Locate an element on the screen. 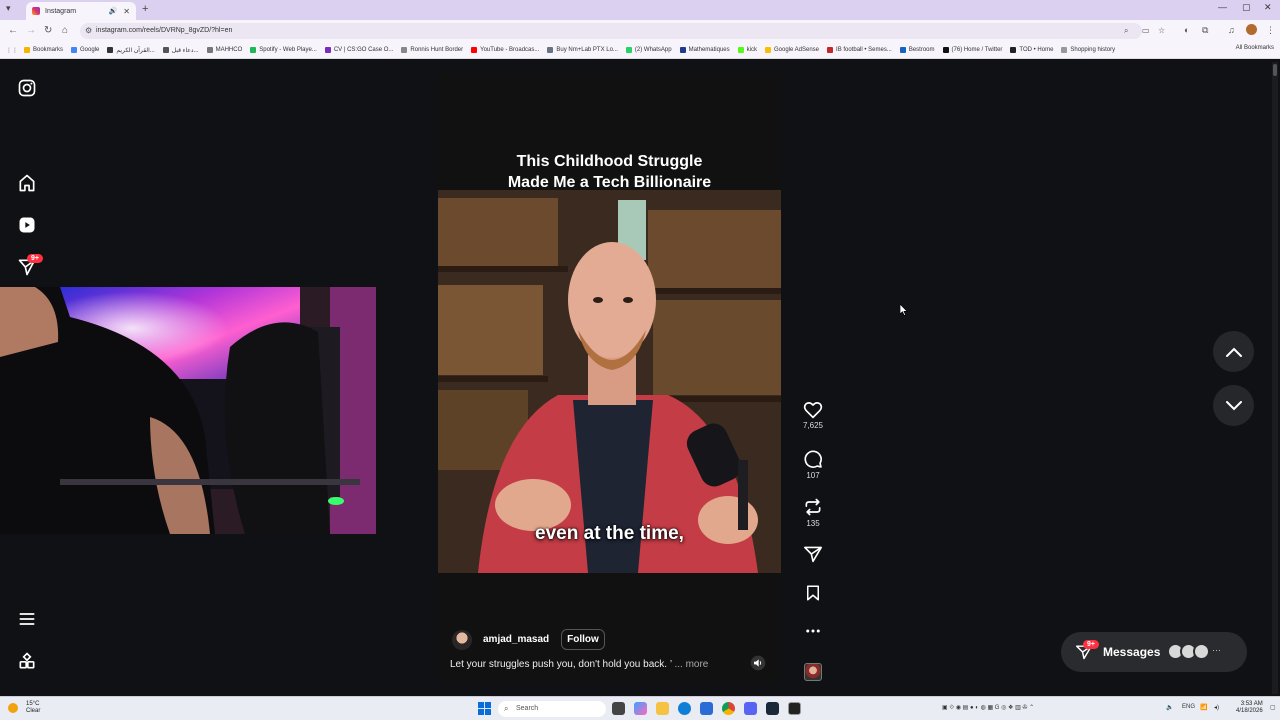  window-close-button: ✕ is located at coordinates (1268, 7).